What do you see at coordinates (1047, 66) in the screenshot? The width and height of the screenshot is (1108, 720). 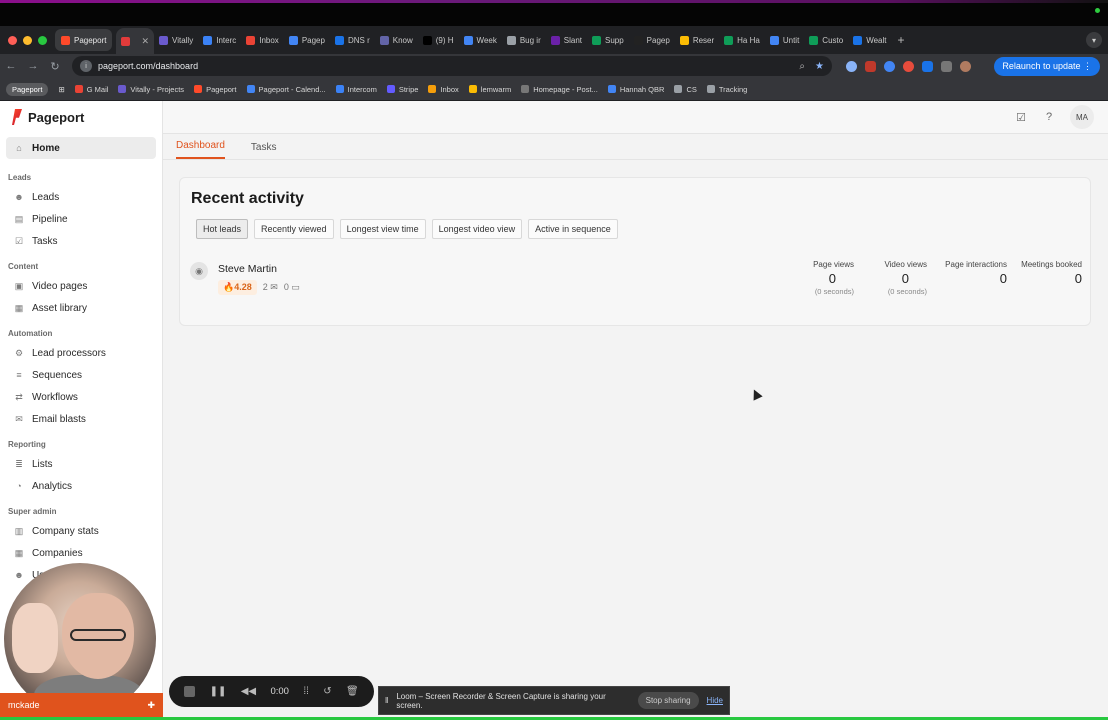 I see `relaunch-button: Relaunch to update ⋮` at bounding box center [1047, 66].